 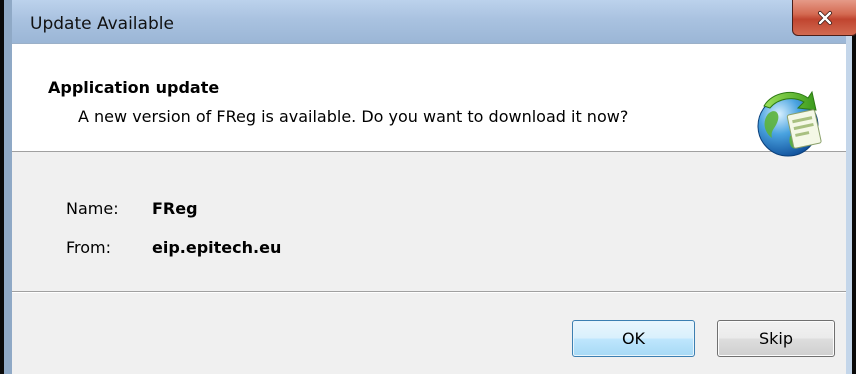 I want to click on close-icon, so click(x=825, y=18).